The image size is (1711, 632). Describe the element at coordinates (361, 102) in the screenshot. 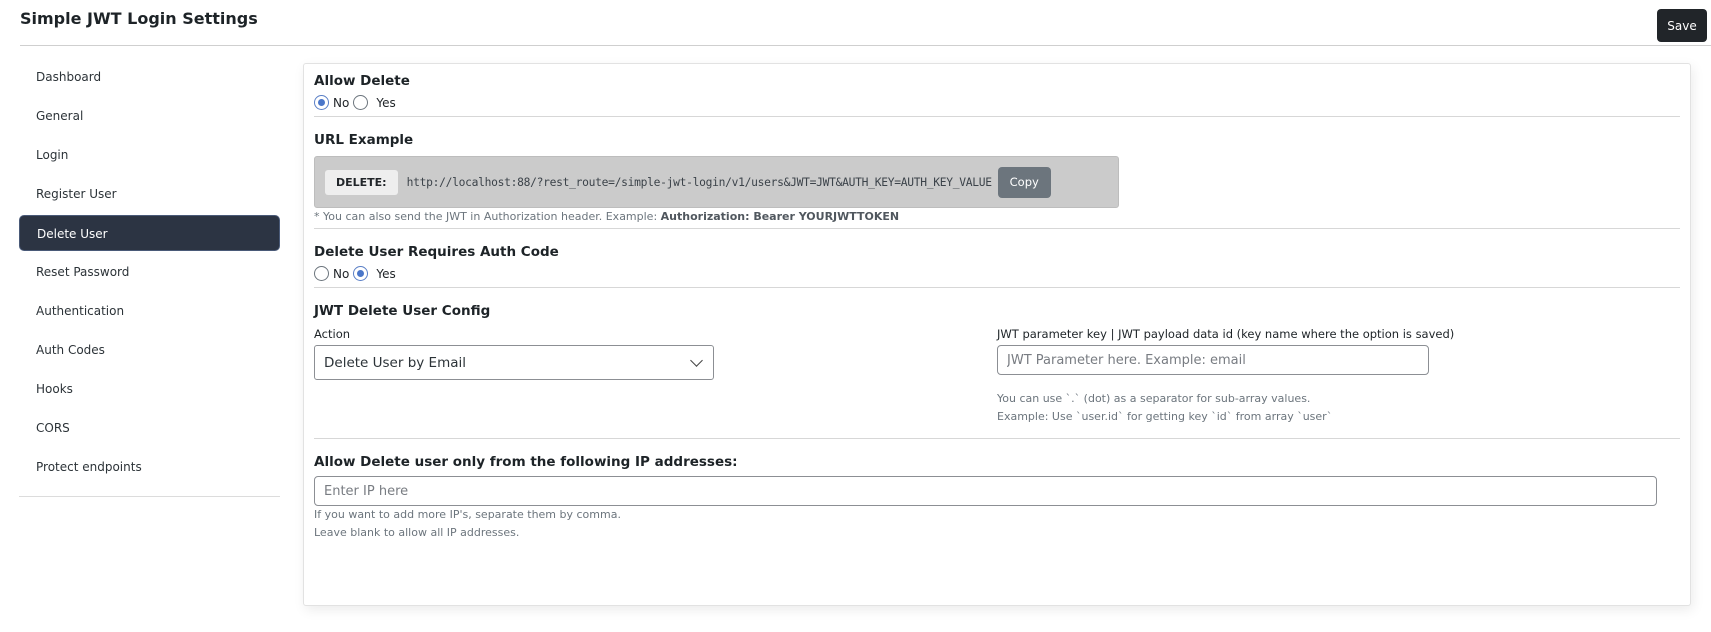

I see `allow-delete-yes-radio` at that location.